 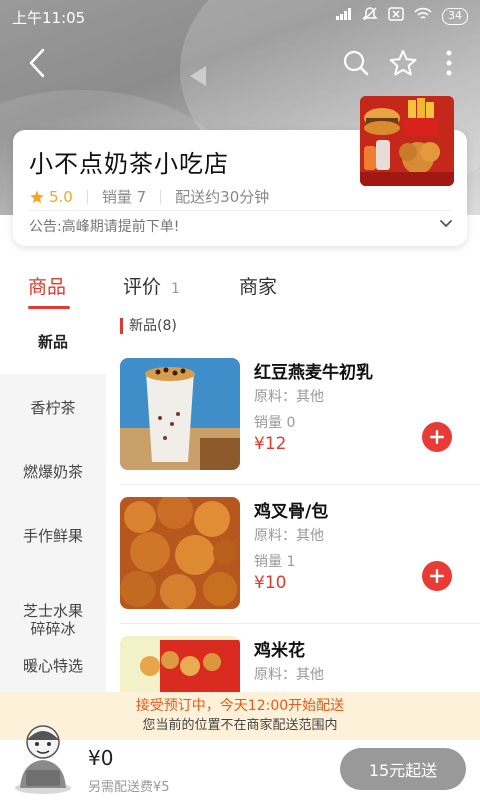 What do you see at coordinates (344, 16) in the screenshot?
I see `signal-icon` at bounding box center [344, 16].